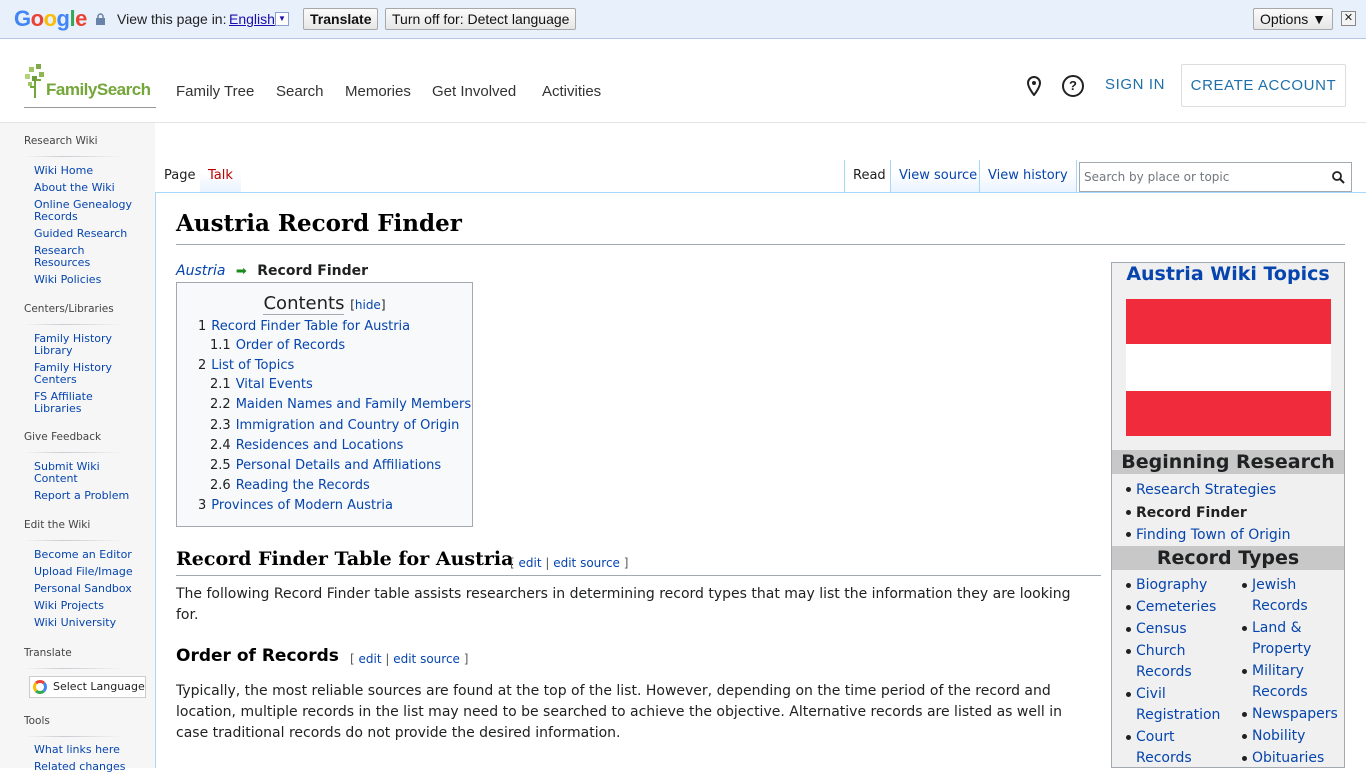 The height and width of the screenshot is (778, 1366). What do you see at coordinates (99, 686) in the screenshot?
I see `select-language-label: Select Language` at bounding box center [99, 686].